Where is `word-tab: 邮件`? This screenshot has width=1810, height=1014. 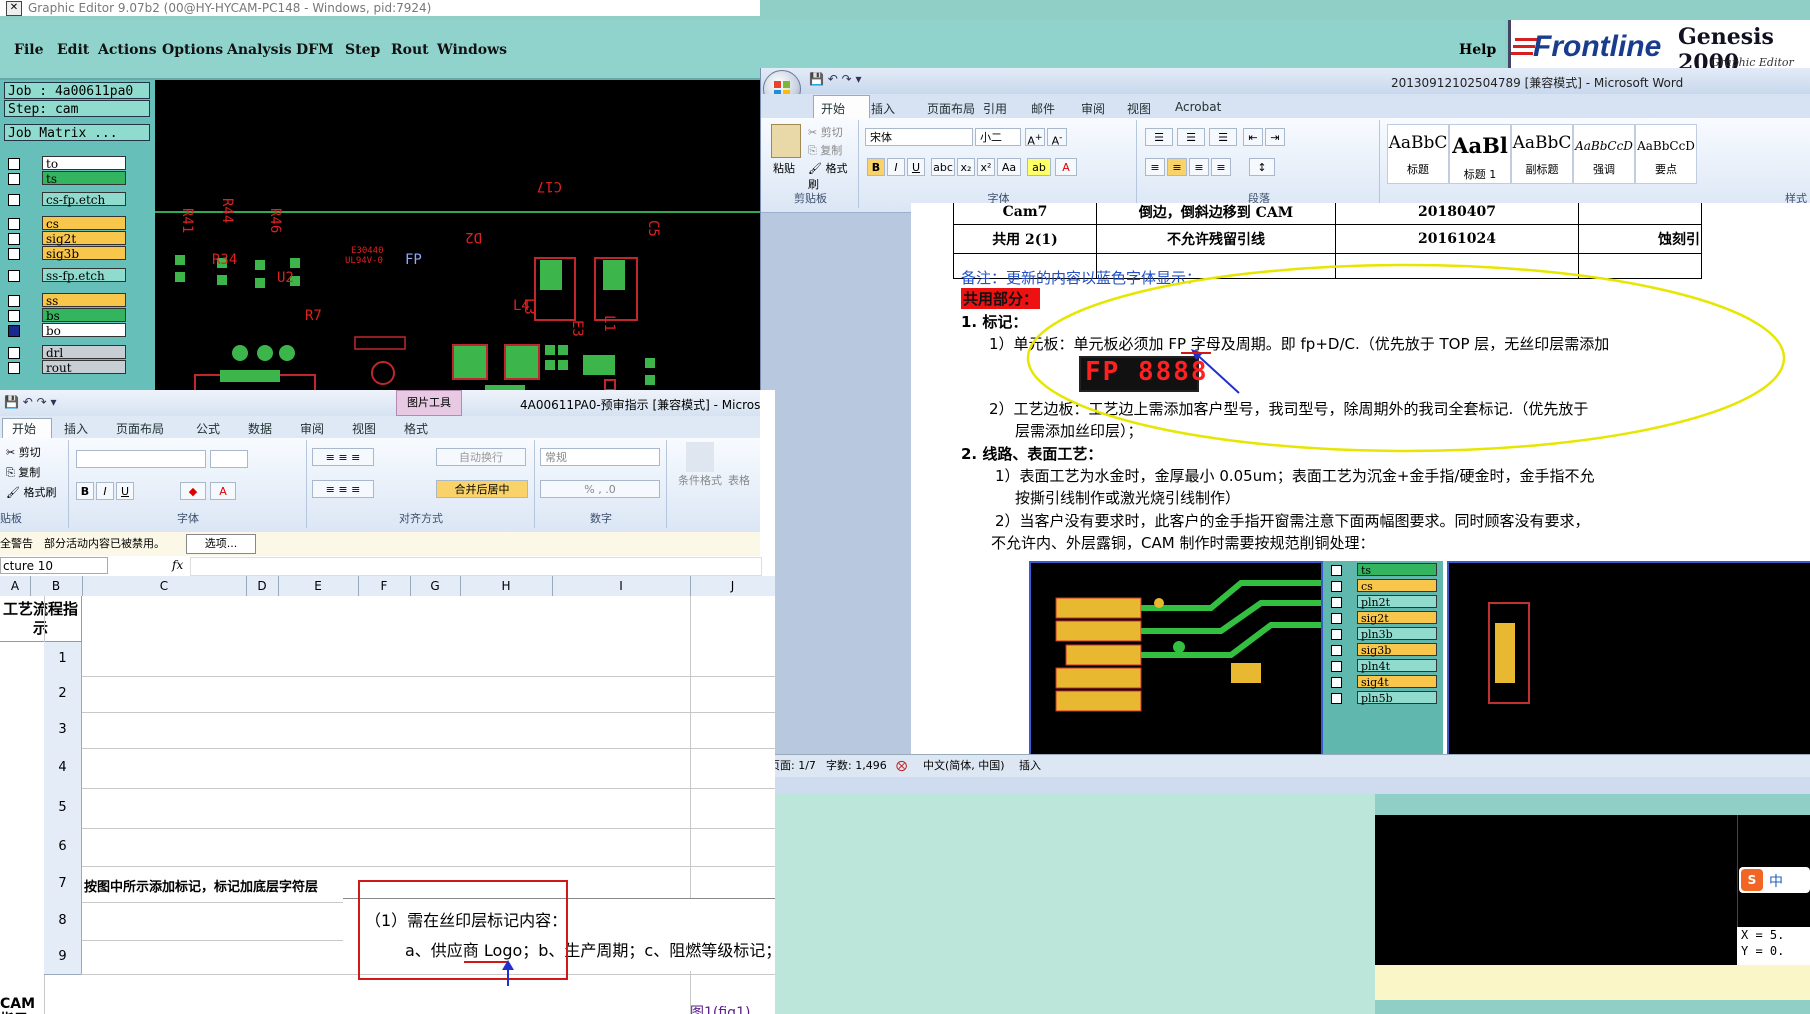 word-tab: 邮件 is located at coordinates (1043, 108).